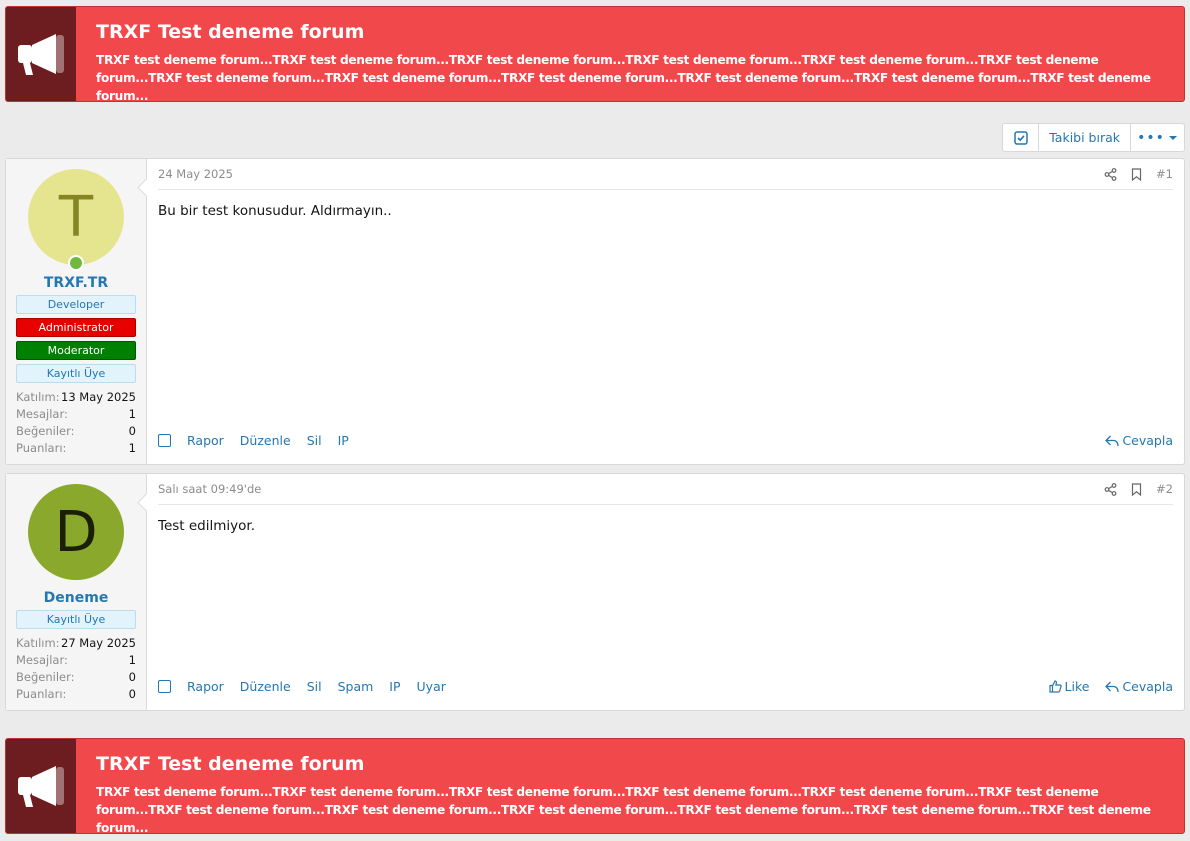  I want to click on post-date: 24 May 2025, so click(195, 174).